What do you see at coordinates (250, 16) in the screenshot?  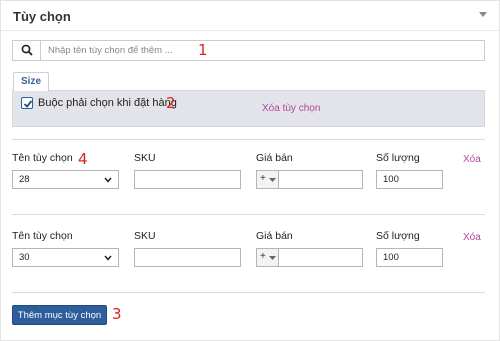 I see `panel-header: Tùy chọn` at bounding box center [250, 16].